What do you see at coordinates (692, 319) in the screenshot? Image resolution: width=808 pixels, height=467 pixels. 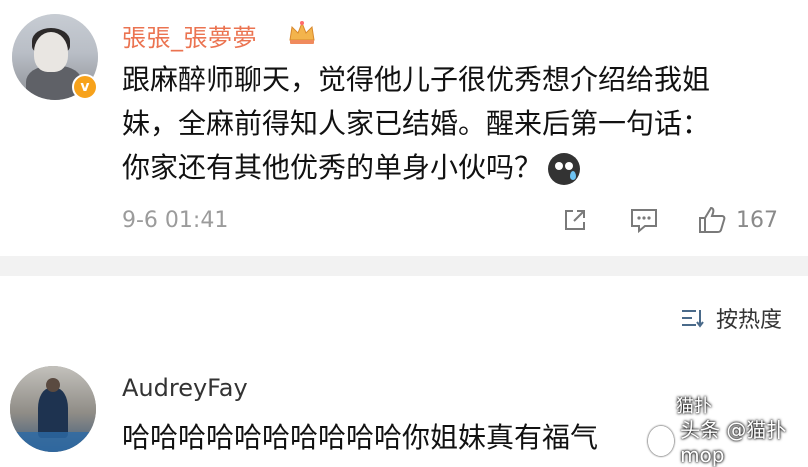 I see `sort-icon` at bounding box center [692, 319].